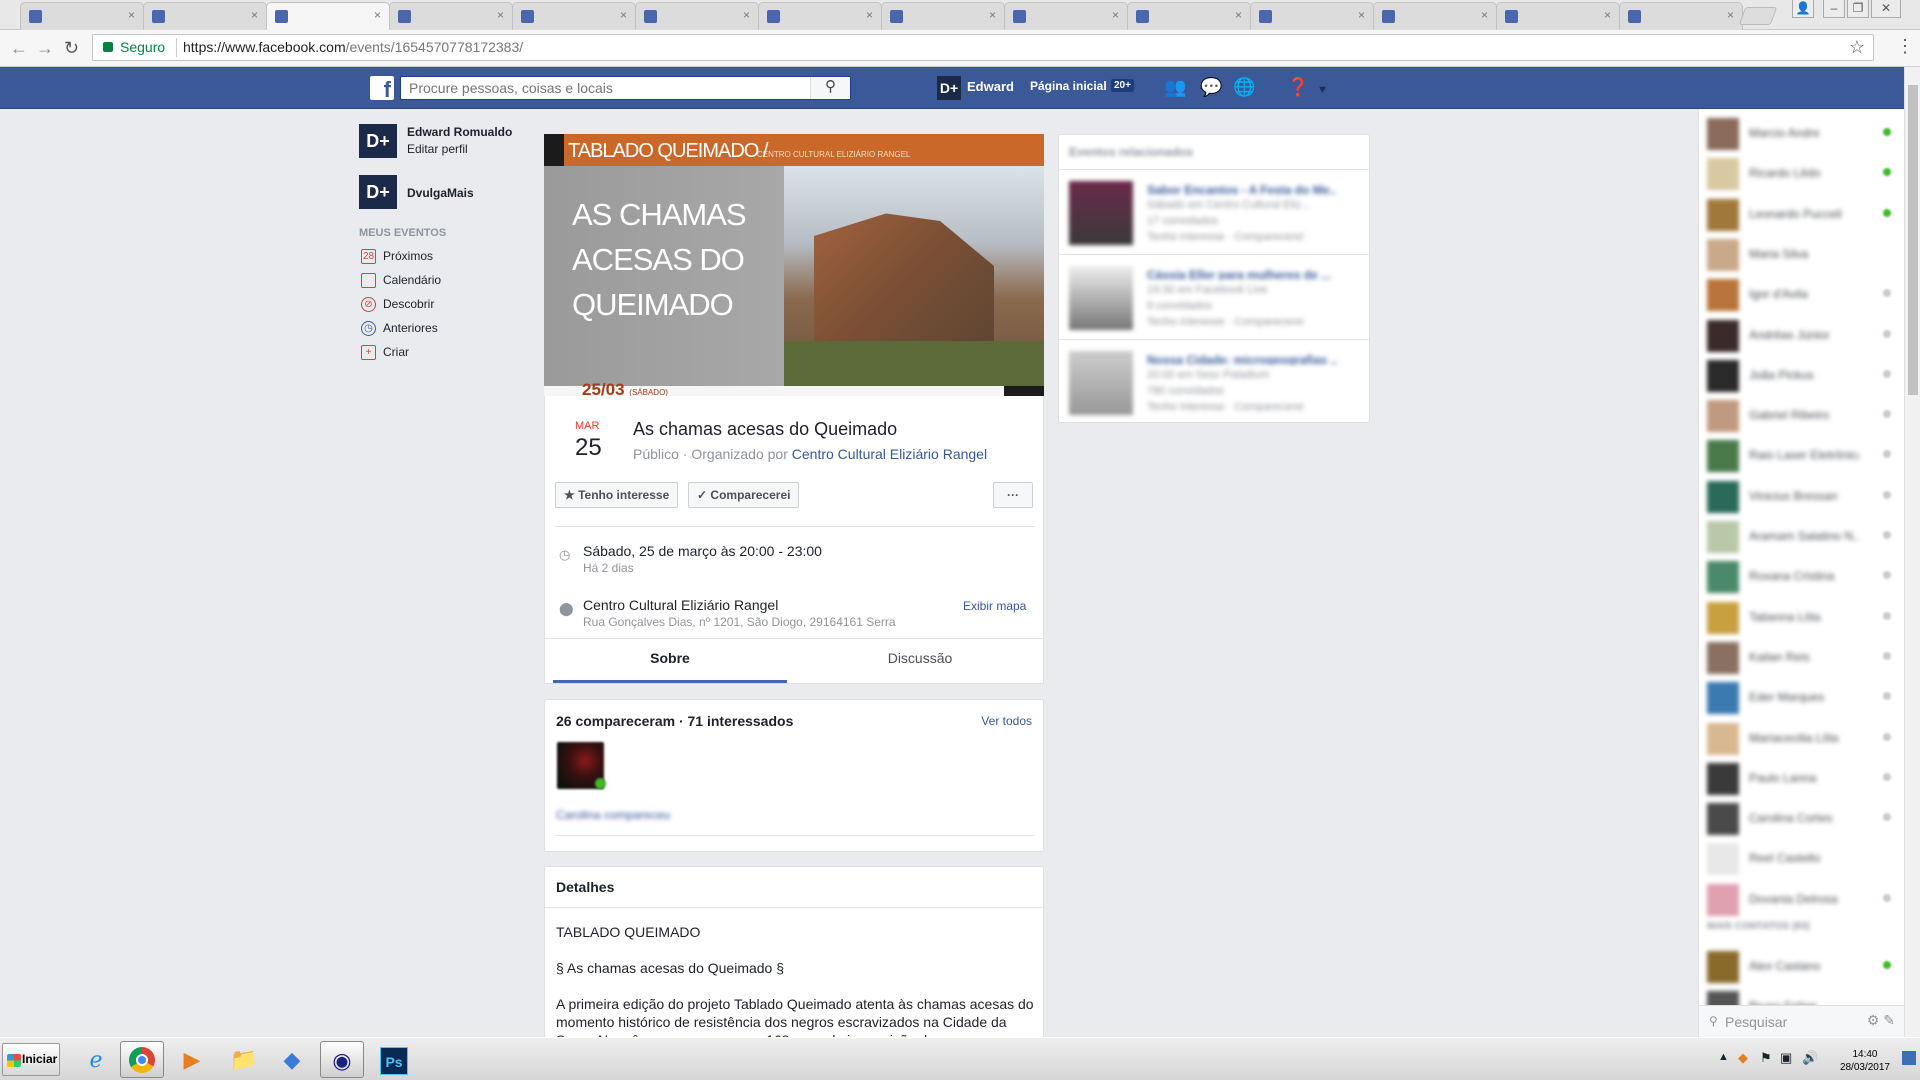  I want to click on facebook-logo-icon: f, so click(382, 88).